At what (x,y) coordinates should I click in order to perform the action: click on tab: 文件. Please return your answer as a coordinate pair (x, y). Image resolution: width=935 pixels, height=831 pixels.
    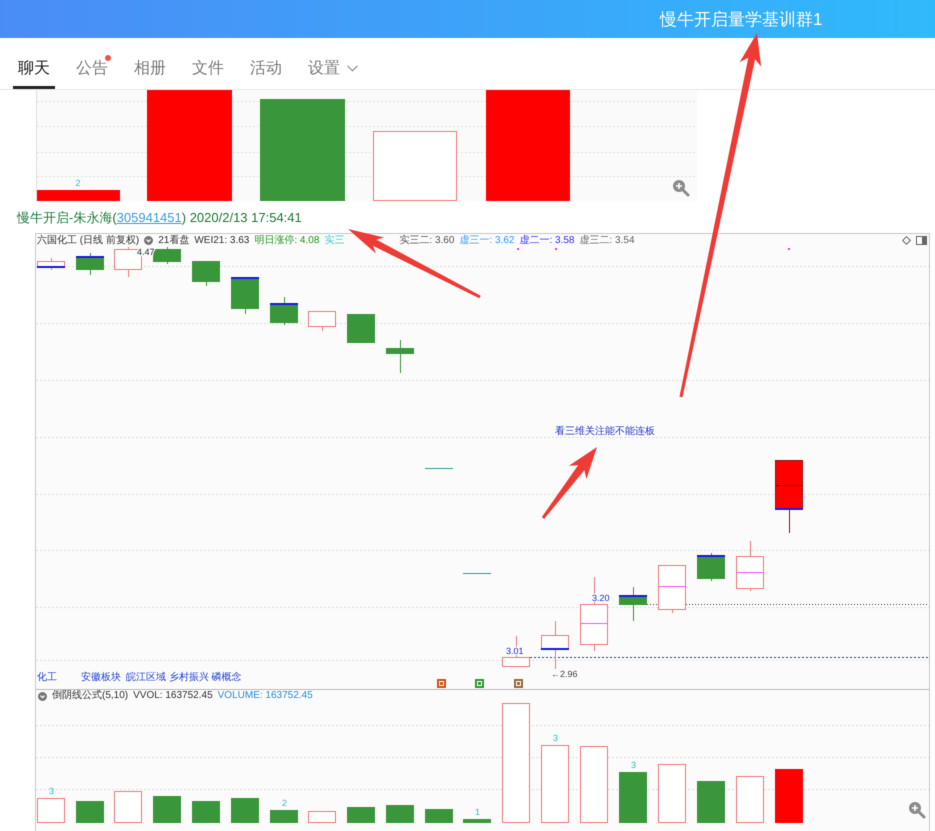
    Looking at the image, I should click on (208, 63).